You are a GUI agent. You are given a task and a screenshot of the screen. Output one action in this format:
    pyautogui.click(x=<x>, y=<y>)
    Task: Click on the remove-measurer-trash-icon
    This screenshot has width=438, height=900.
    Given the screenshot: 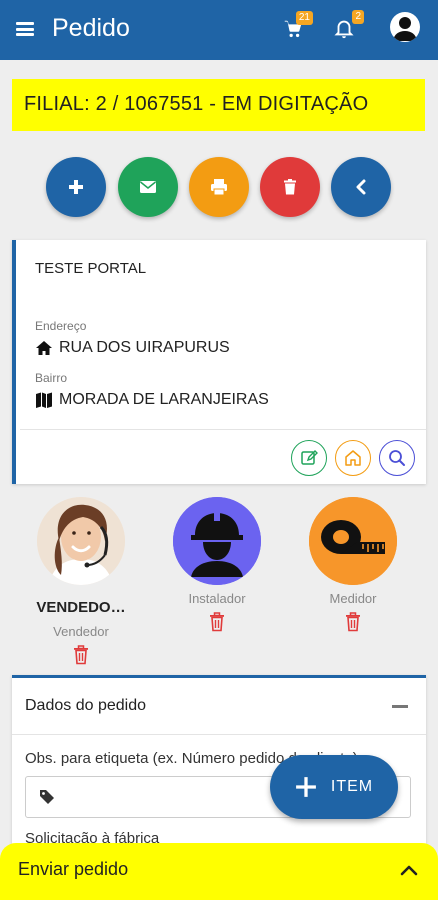 What is the action you would take?
    pyautogui.click(x=353, y=622)
    